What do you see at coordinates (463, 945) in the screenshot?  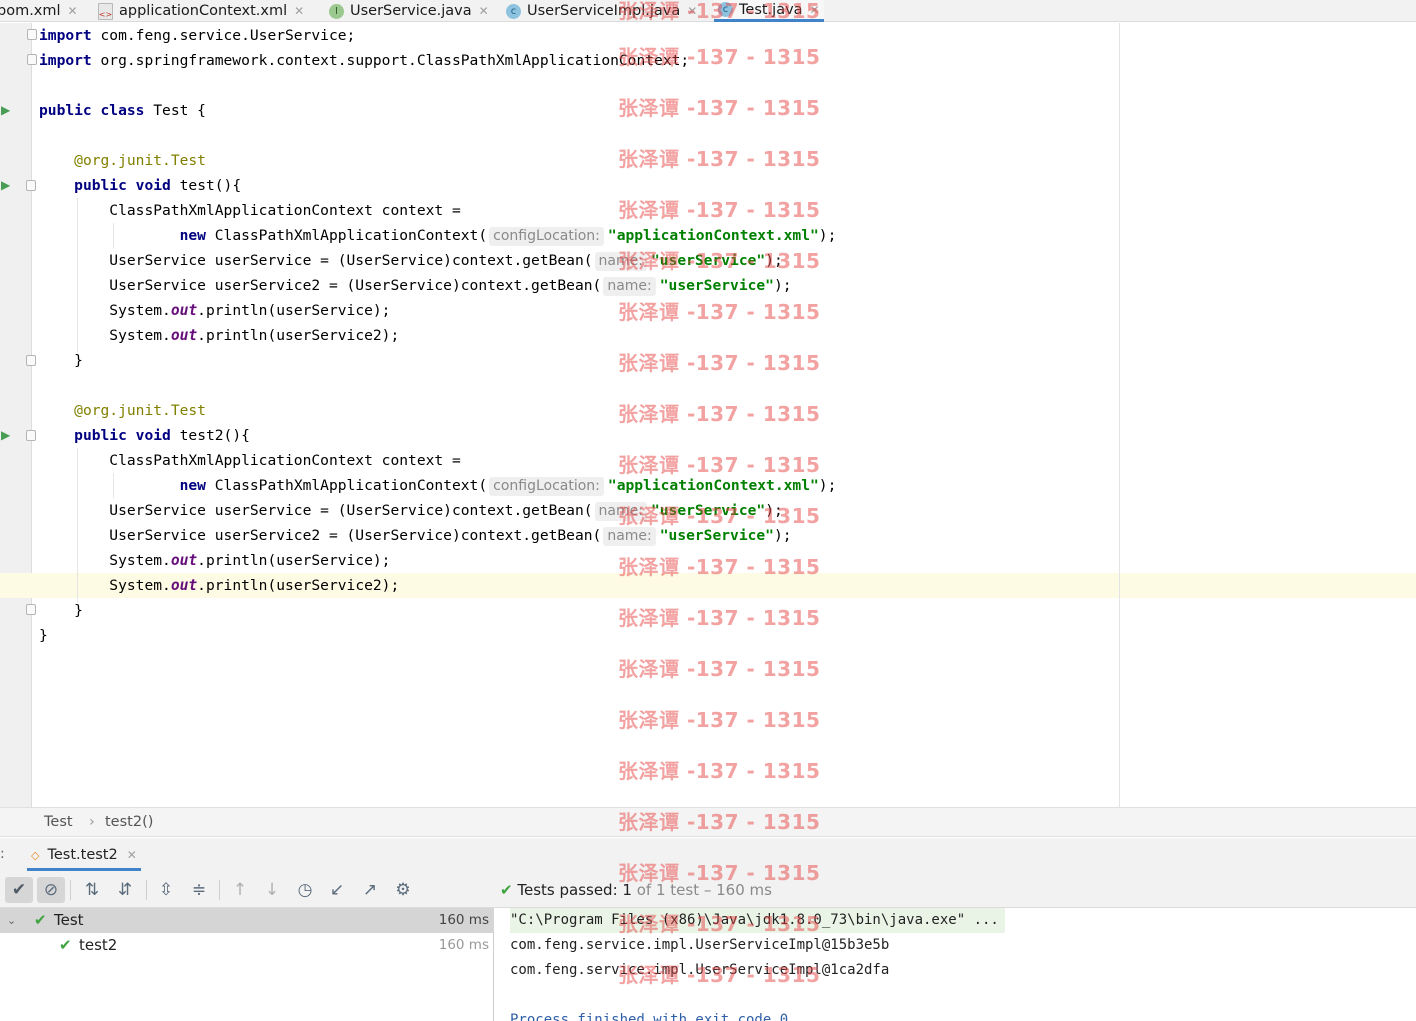 I see `test-duration: 160 ms` at bounding box center [463, 945].